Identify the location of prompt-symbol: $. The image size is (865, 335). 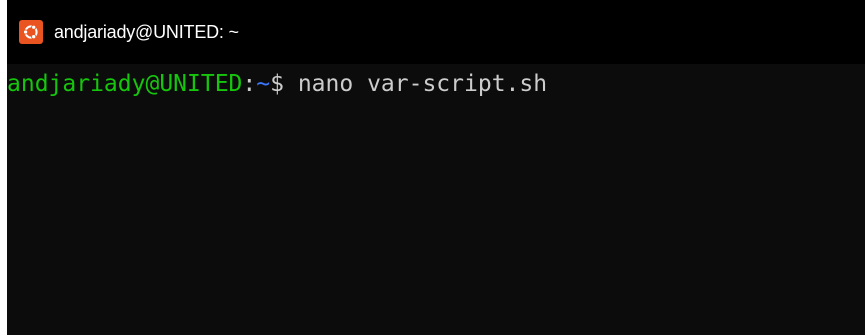
(284, 84).